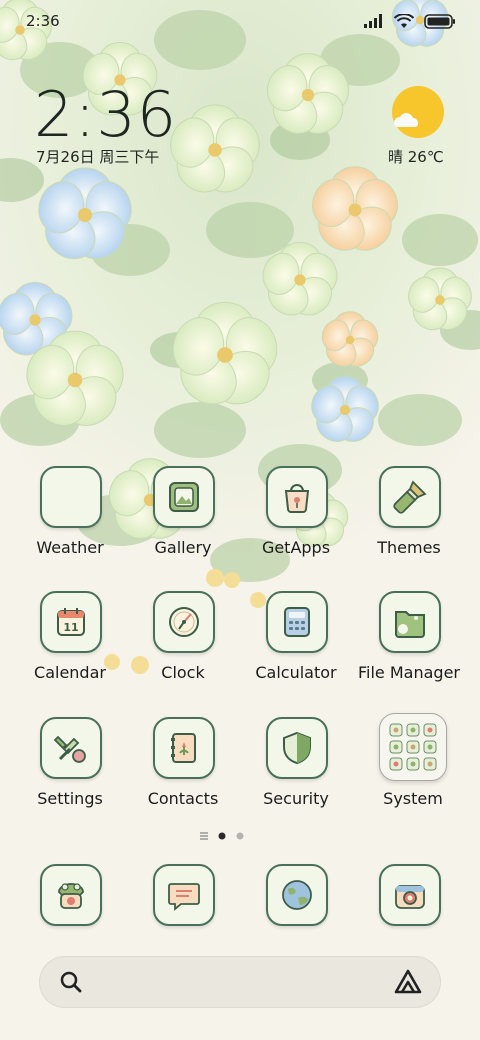  Describe the element at coordinates (183, 672) in the screenshot. I see `app-label: Clock` at that location.